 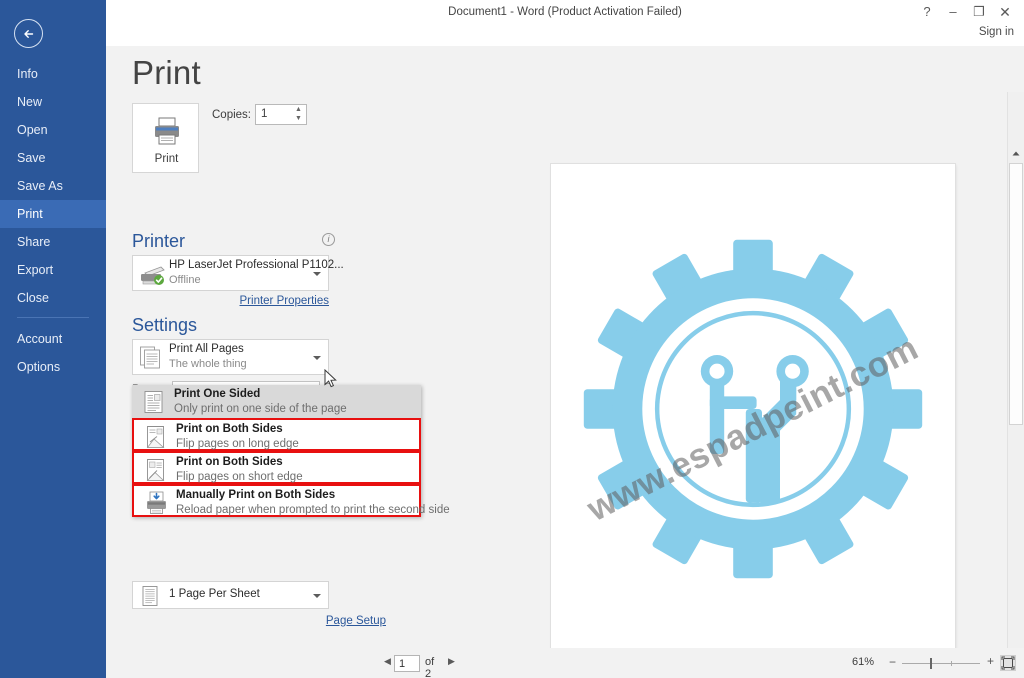 What do you see at coordinates (237, 444) in the screenshot?
I see `dropdown-item-subtitle: Flip pages on long edge` at bounding box center [237, 444].